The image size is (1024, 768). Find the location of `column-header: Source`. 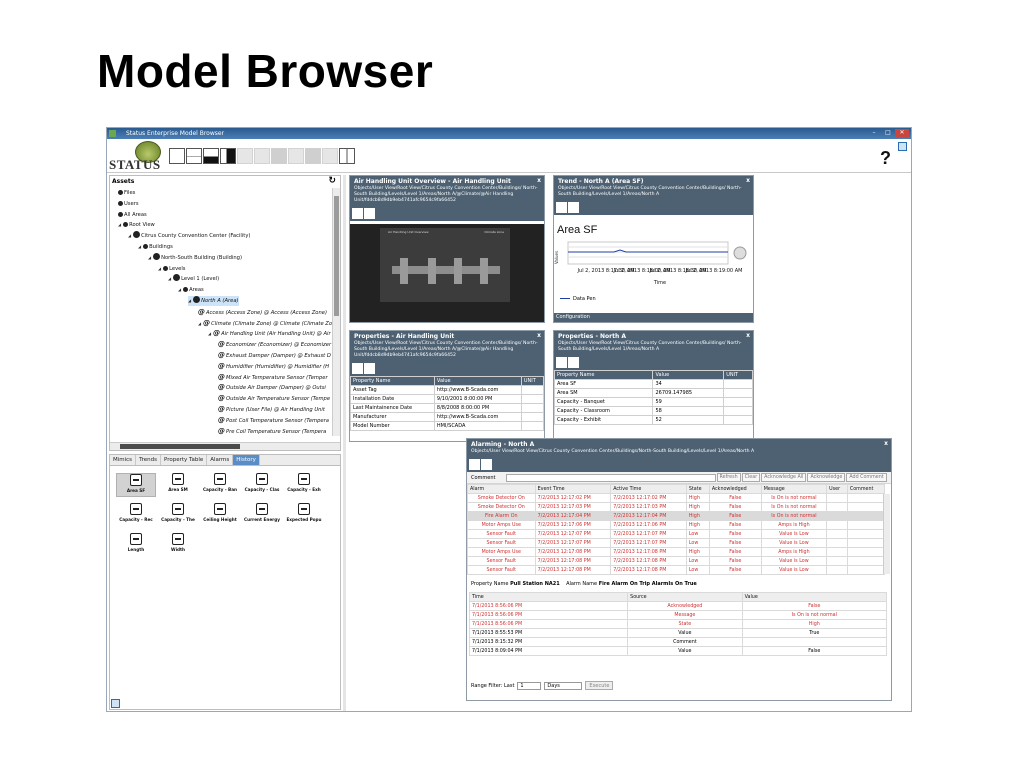

column-header: Source is located at coordinates (685, 597).